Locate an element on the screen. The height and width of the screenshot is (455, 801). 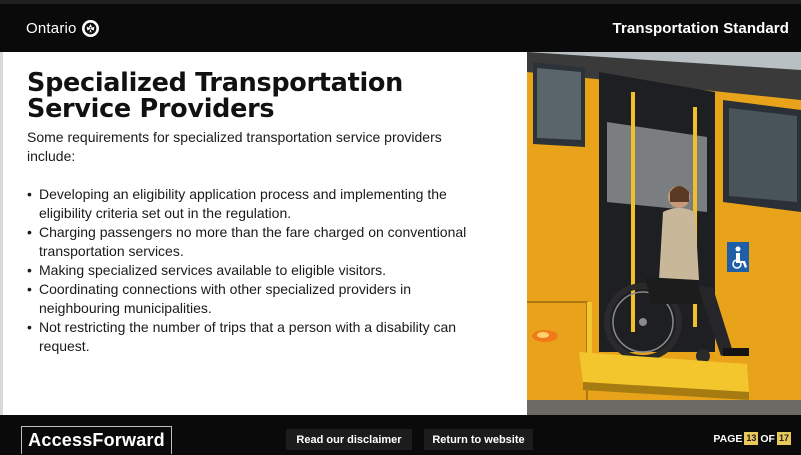
page-label: PAGE is located at coordinates (728, 438).